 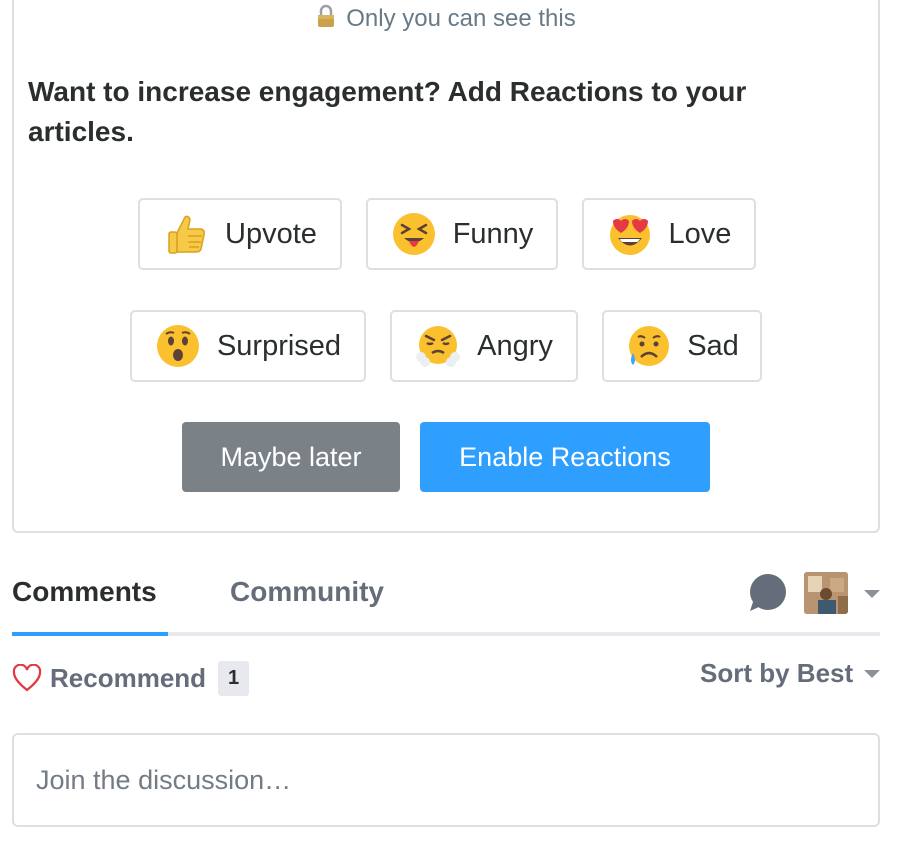 I want to click on lock-icon, so click(x=326, y=15).